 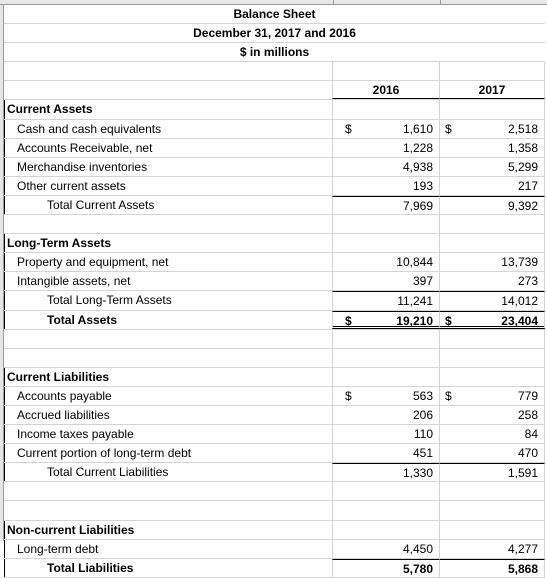 What do you see at coordinates (168, 434) in the screenshot?
I see `row-label: Income taxes payable` at bounding box center [168, 434].